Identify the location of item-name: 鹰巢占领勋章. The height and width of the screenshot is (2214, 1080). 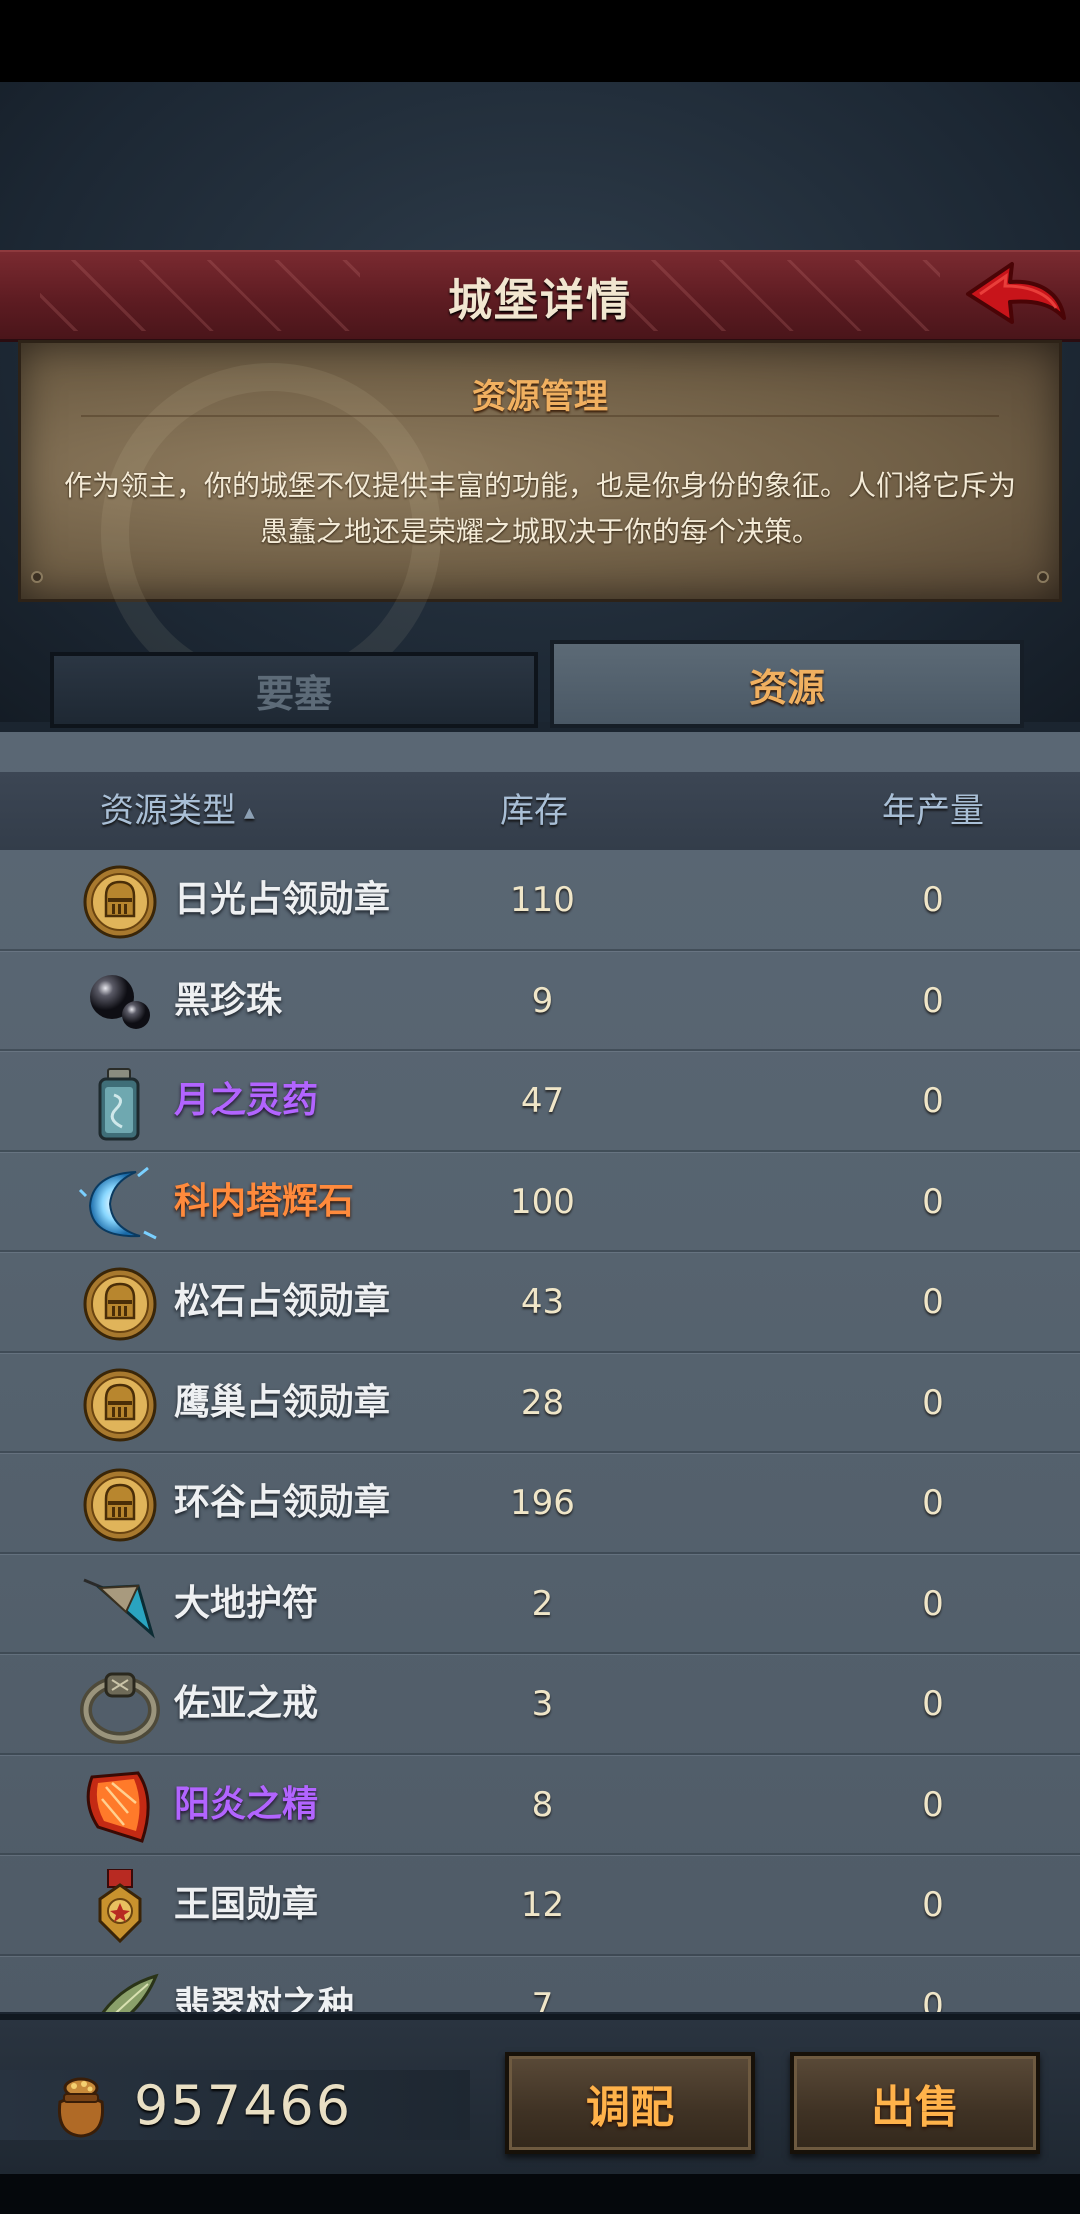
(282, 1402).